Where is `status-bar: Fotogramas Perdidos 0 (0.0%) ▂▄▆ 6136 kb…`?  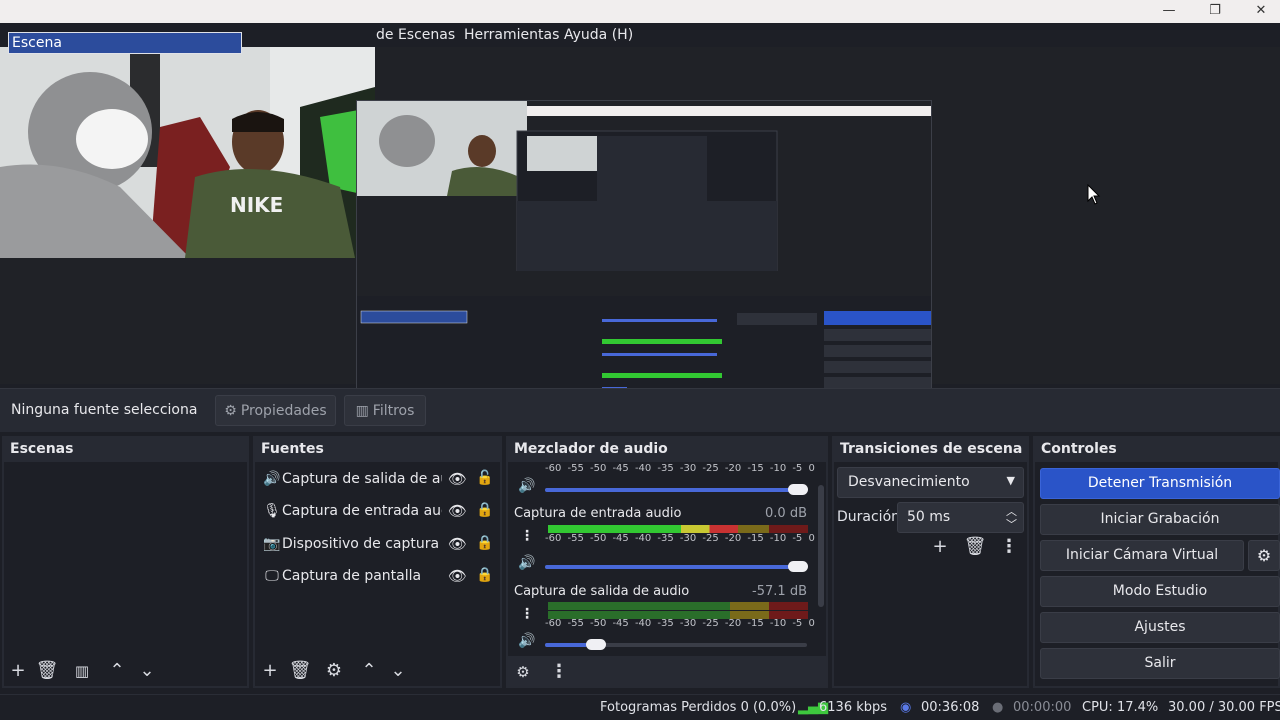
status-bar: Fotogramas Perdidos 0 (0.0%) ▂▄▆ 6136 kb… is located at coordinates (640, 707).